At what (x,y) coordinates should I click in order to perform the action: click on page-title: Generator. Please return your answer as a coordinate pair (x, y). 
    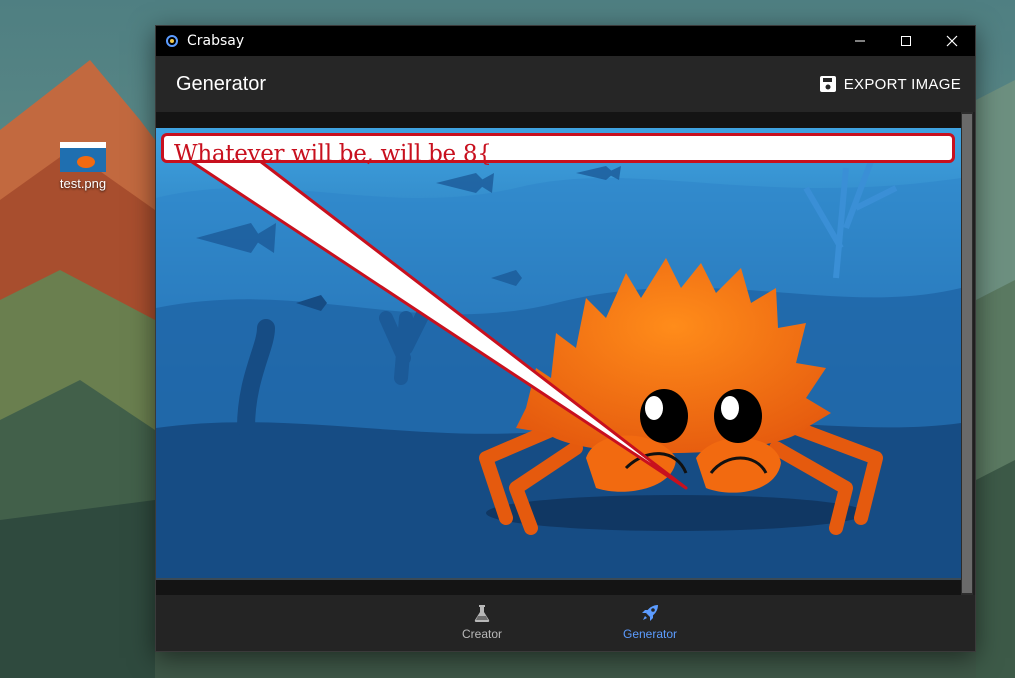
    Looking at the image, I should click on (221, 83).